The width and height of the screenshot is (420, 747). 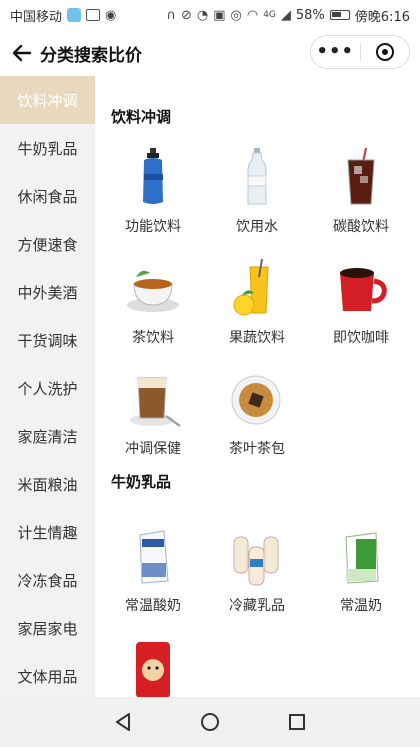 What do you see at coordinates (310, 15) in the screenshot?
I see `battery-percent: 58%` at bounding box center [310, 15].